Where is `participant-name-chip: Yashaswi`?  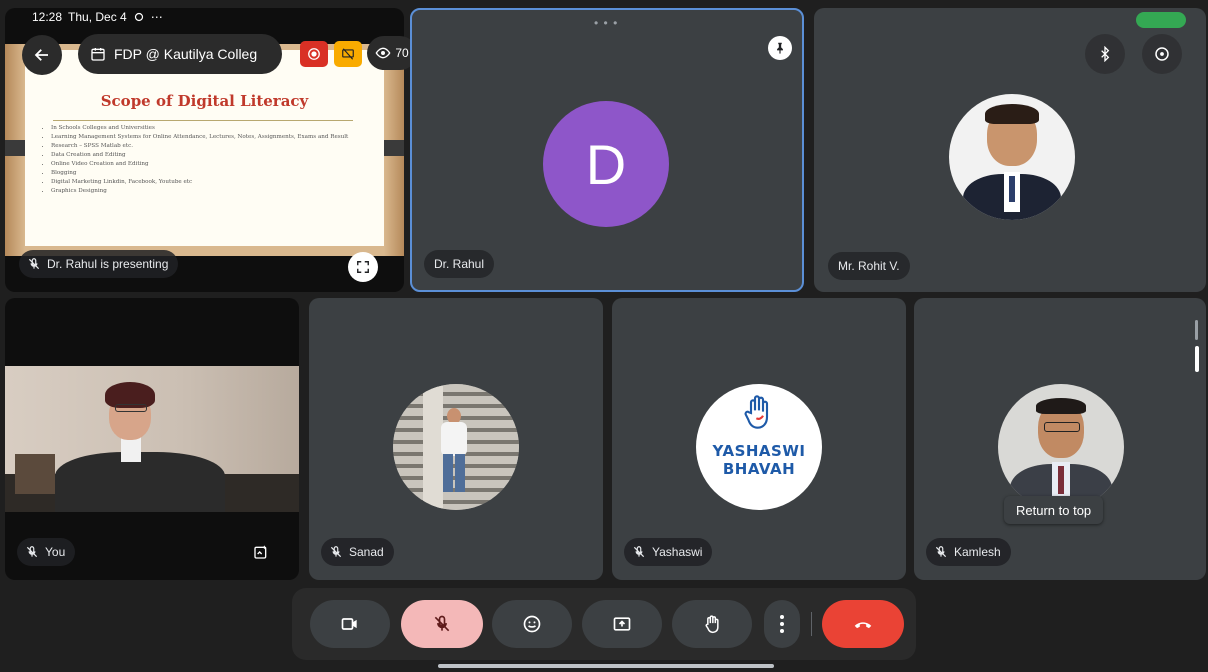
participant-name-chip: Yashaswi is located at coordinates (668, 552).